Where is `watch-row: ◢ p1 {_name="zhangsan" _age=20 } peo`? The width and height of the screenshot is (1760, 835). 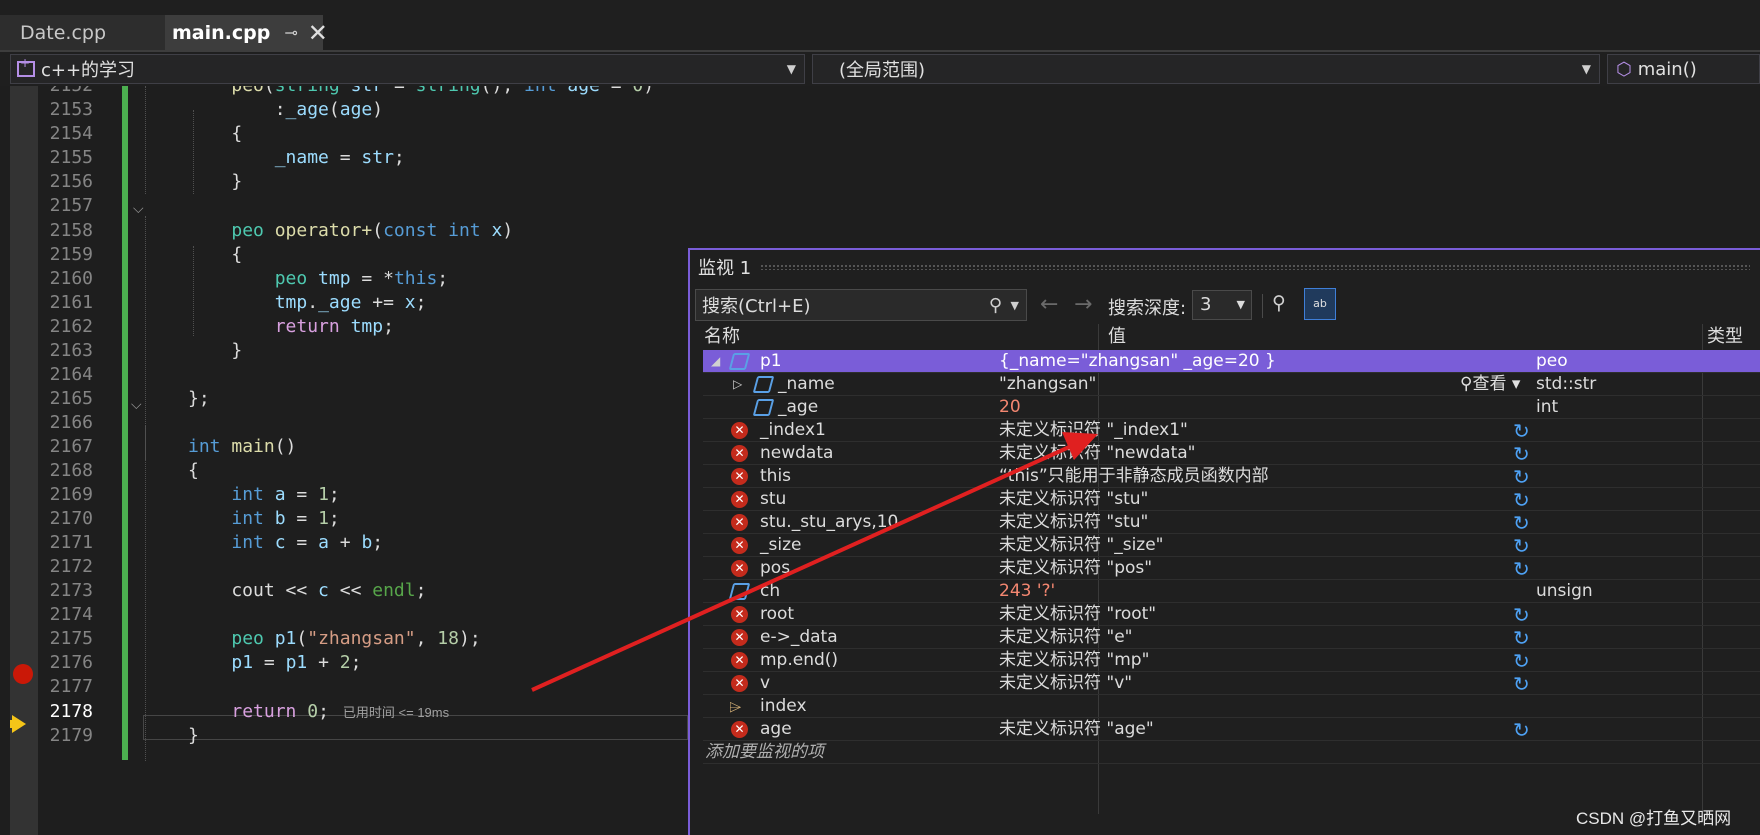
watch-row: ◢ p1 {_name="zhangsan" _age=20 } peo is located at coordinates (1231, 361).